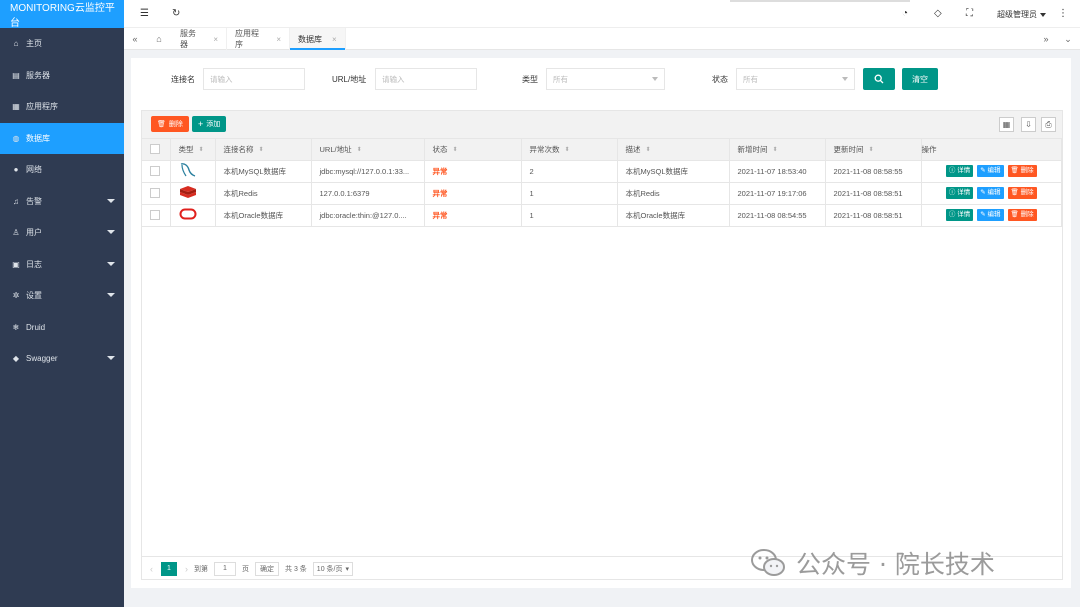  What do you see at coordinates (188, 215) in the screenshot?
I see `oracle-icon` at bounding box center [188, 215].